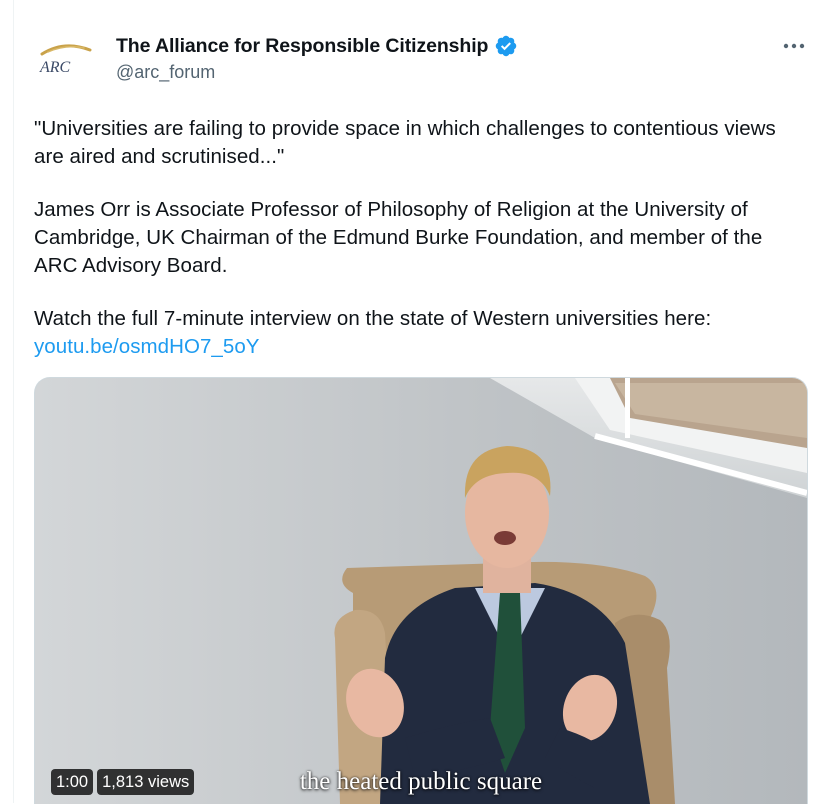 The width and height of the screenshot is (817, 804). Describe the element at coordinates (506, 46) in the screenshot. I see `verified-badge-icon` at that location.